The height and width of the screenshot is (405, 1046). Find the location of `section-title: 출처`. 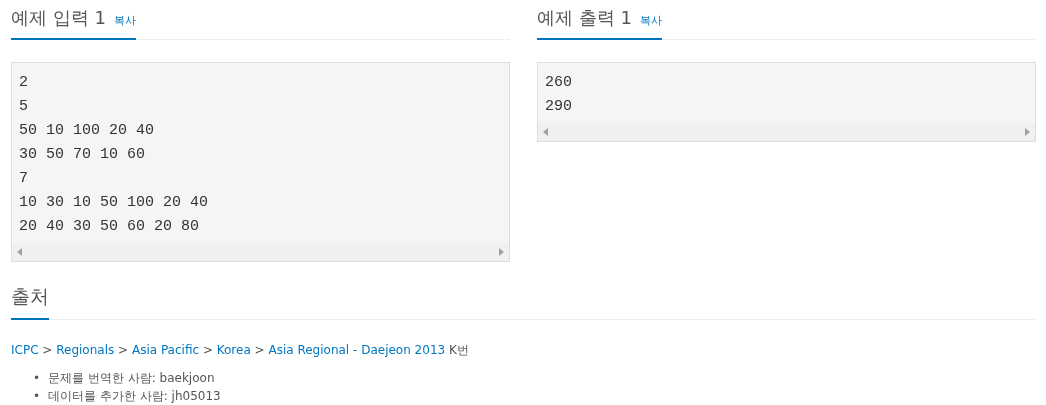

section-title: 출처 is located at coordinates (30, 296).